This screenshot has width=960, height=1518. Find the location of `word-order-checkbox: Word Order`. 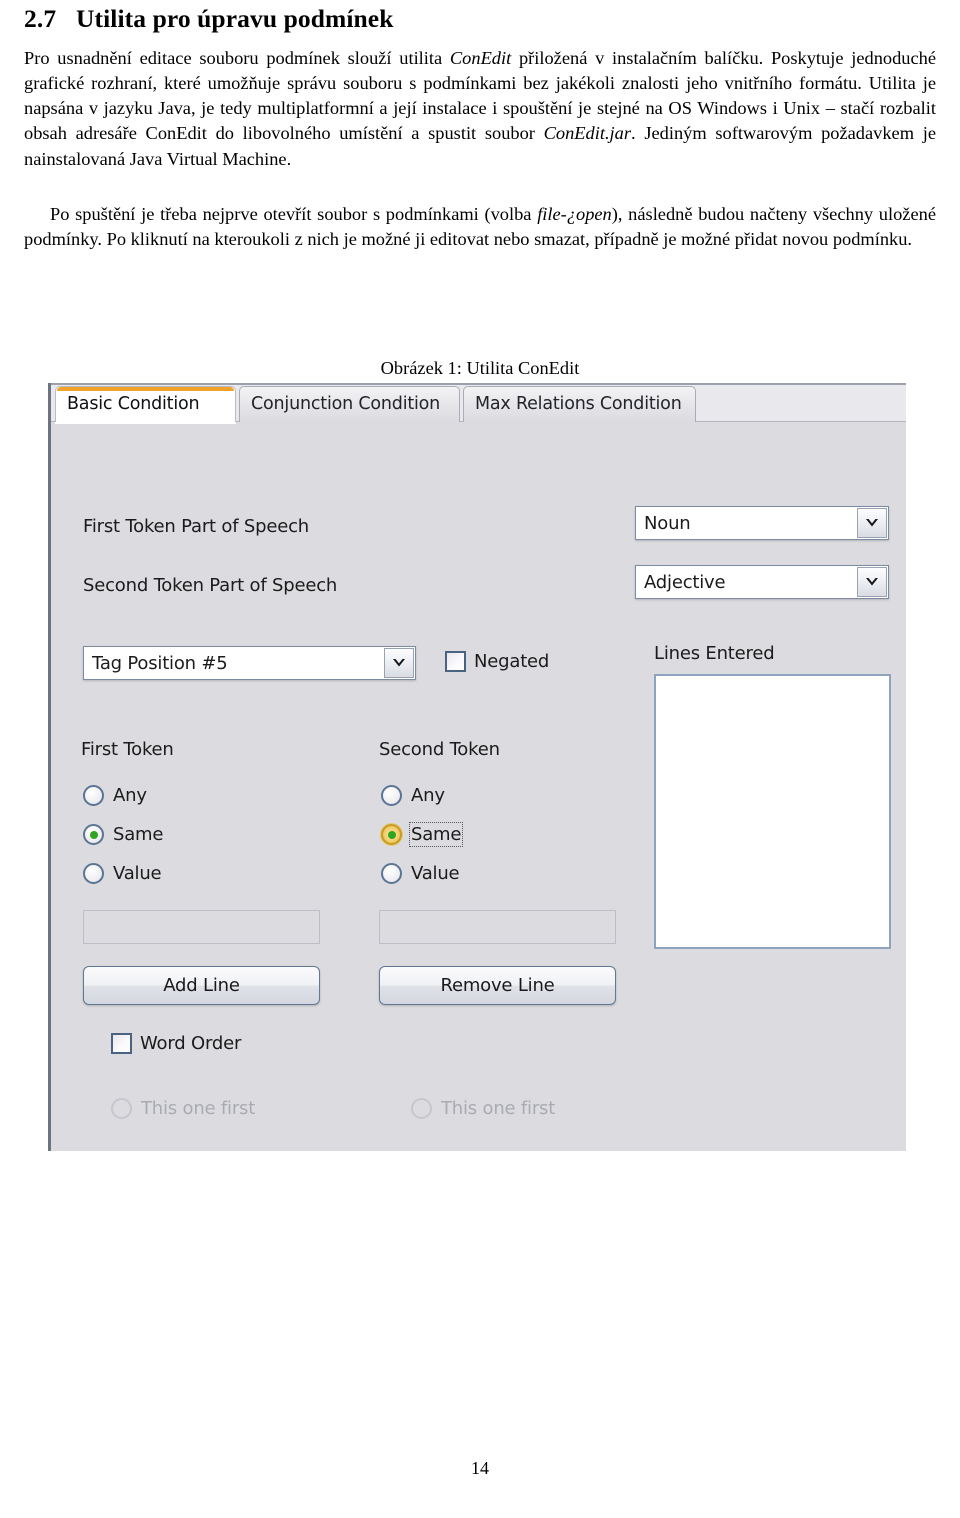

word-order-checkbox: Word Order is located at coordinates (176, 1043).